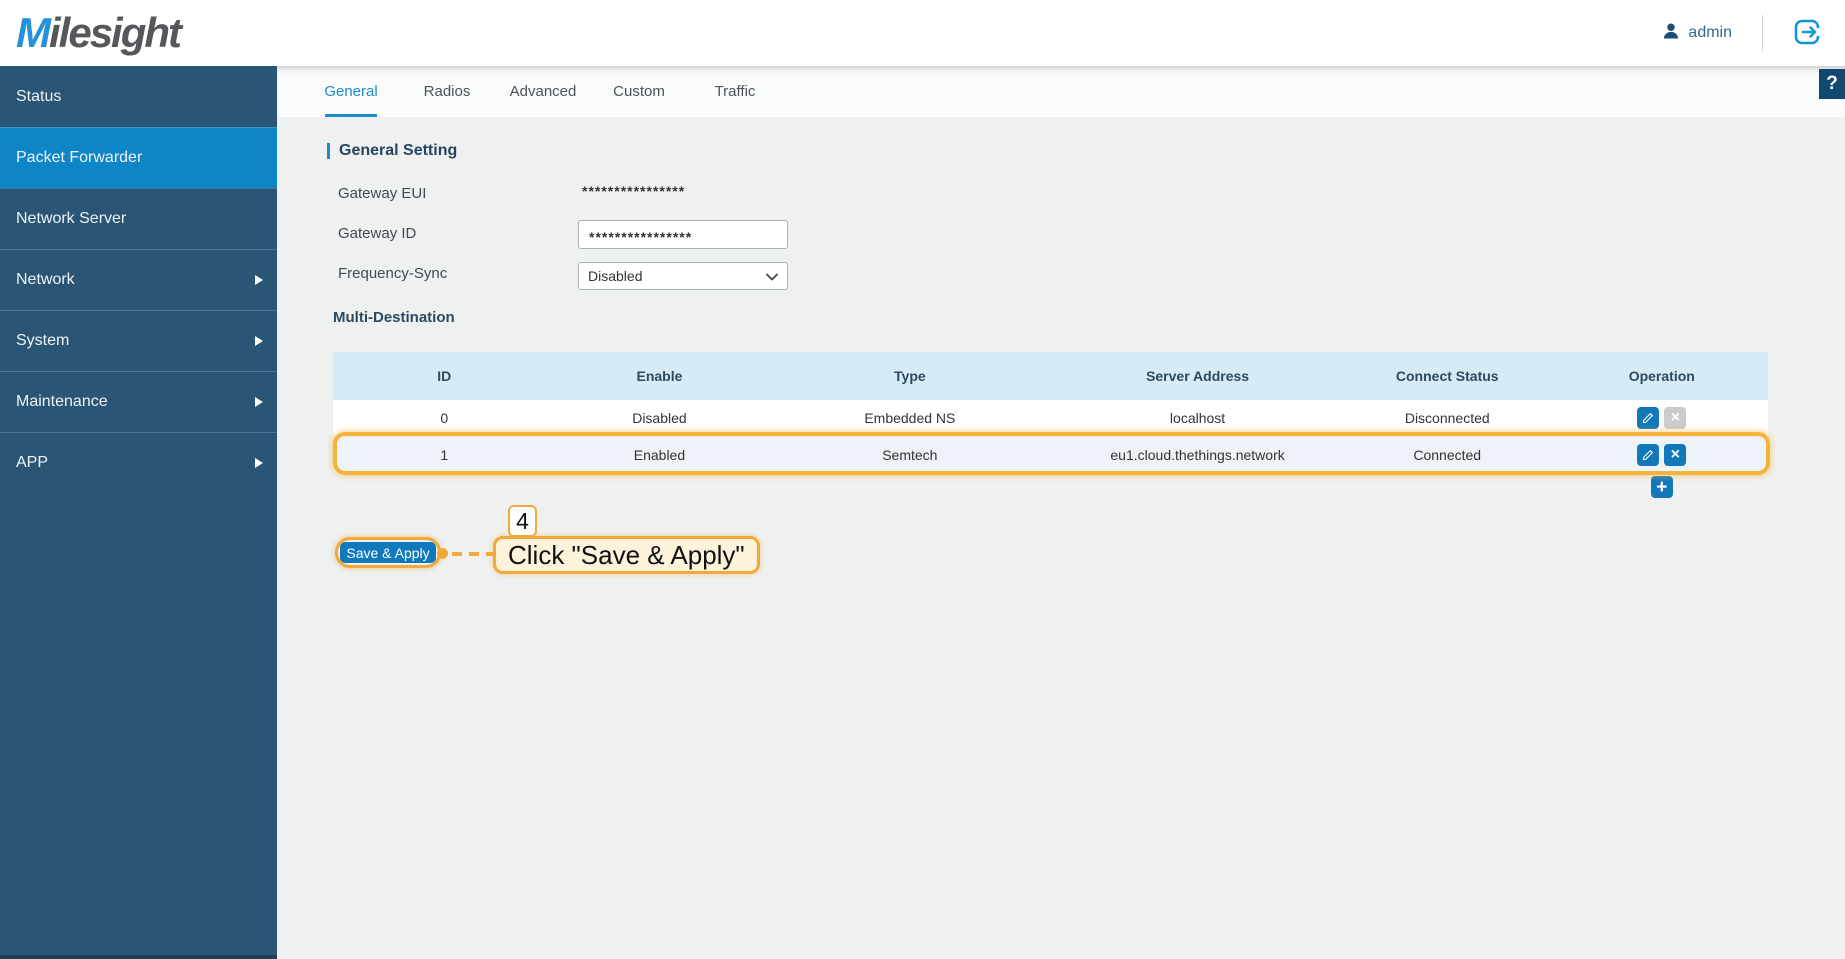 This screenshot has width=1845, height=959. What do you see at coordinates (543, 91) in the screenshot?
I see `tab-advanced: Advanced` at bounding box center [543, 91].